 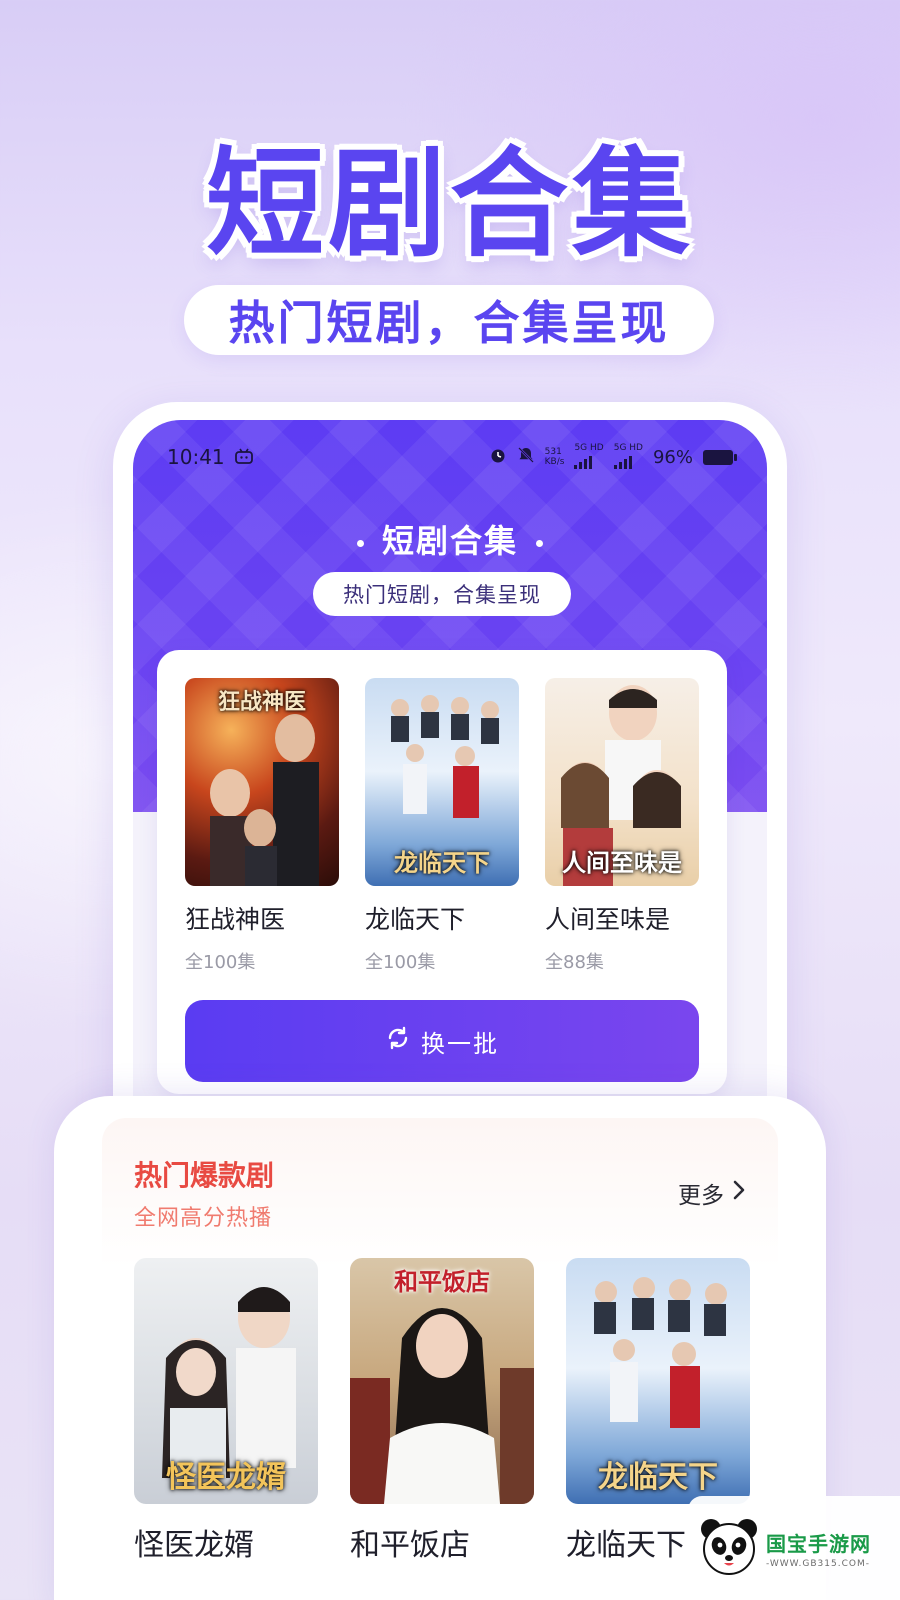 I want to click on drama-title: 狂战神医, so click(x=262, y=918).